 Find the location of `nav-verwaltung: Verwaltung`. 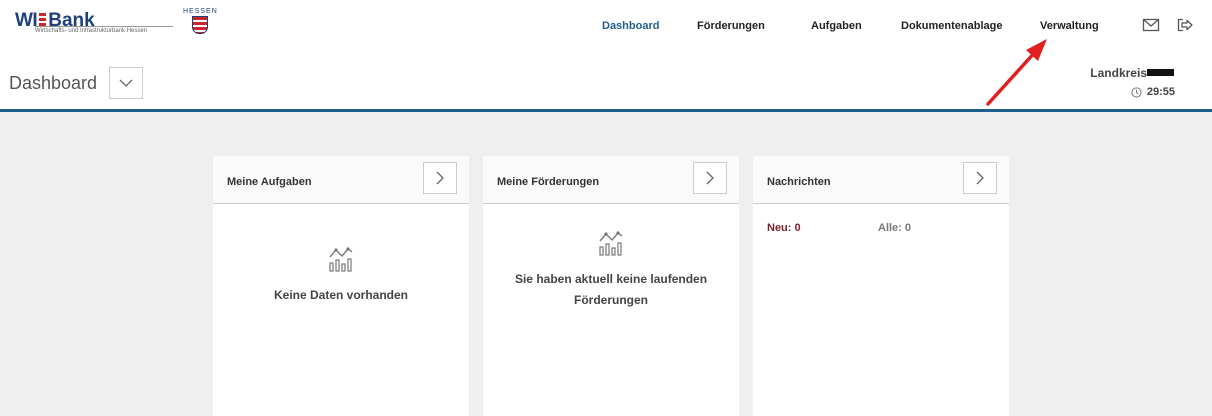

nav-verwaltung: Verwaltung is located at coordinates (1069, 26).